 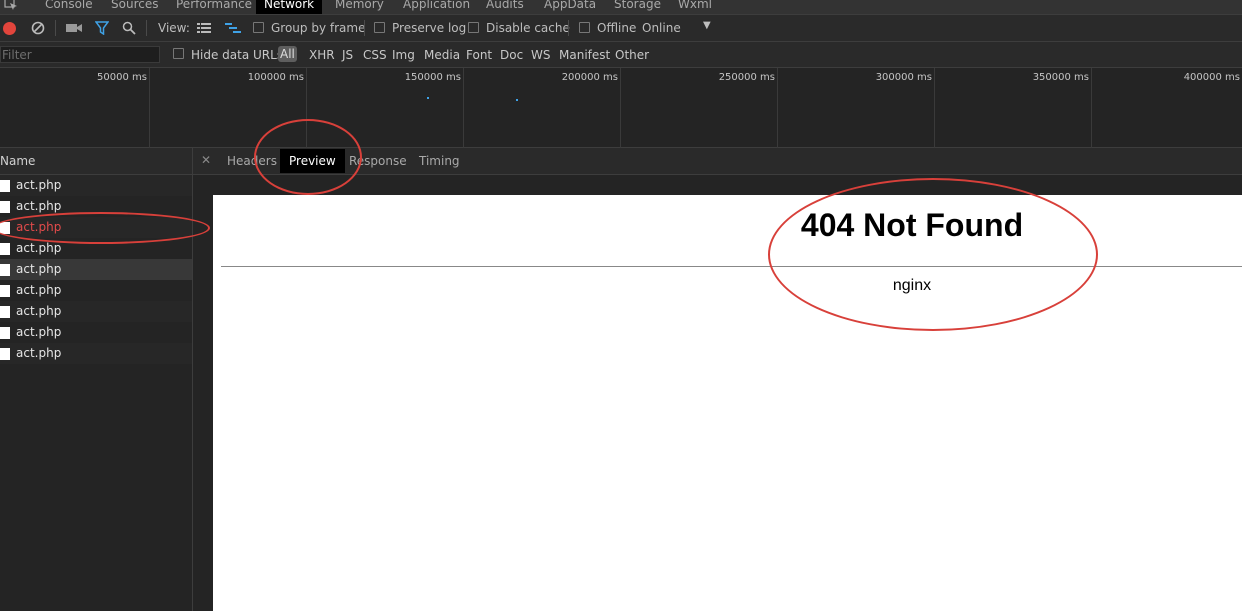 What do you see at coordinates (746, 77) in the screenshot?
I see `tick-label: 250000 ms` at bounding box center [746, 77].